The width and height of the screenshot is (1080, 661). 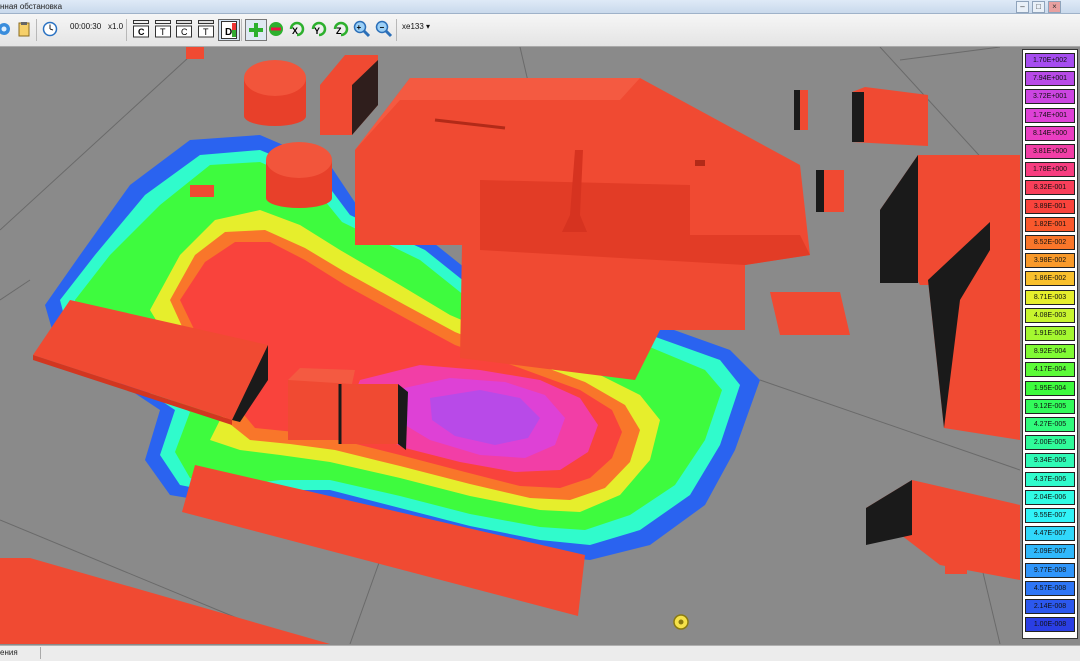 I want to click on svg-text: Z, so click(x=339, y=31).